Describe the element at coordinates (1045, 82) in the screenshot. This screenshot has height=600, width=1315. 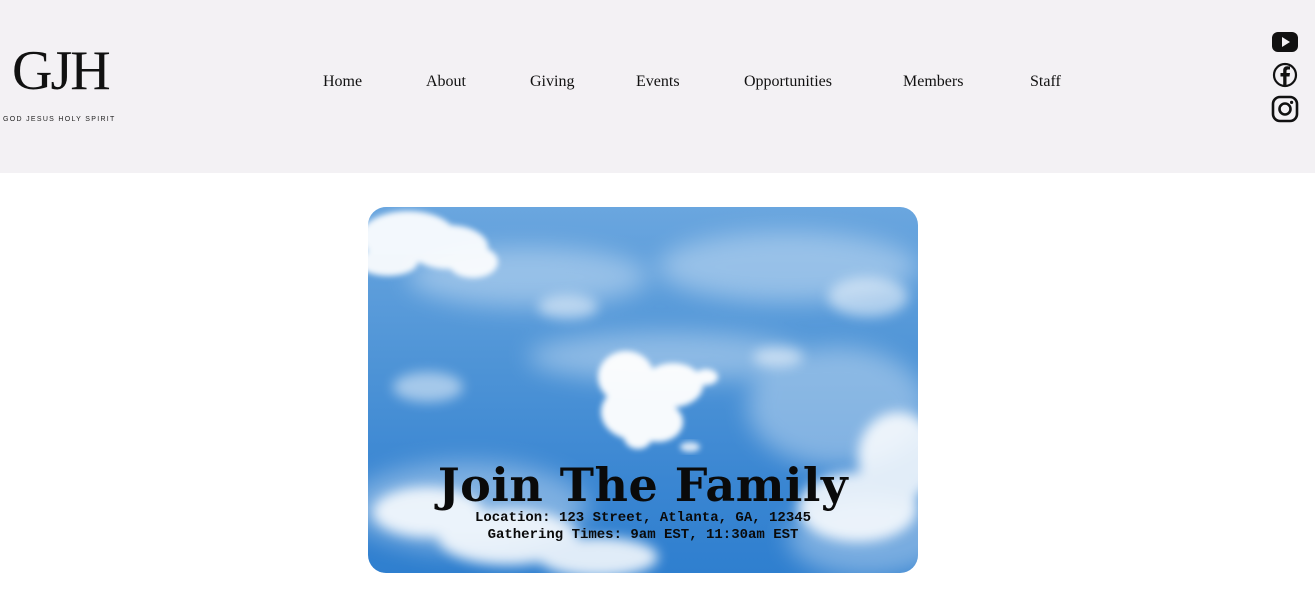
I see `nav-item-staff: Staff` at that location.